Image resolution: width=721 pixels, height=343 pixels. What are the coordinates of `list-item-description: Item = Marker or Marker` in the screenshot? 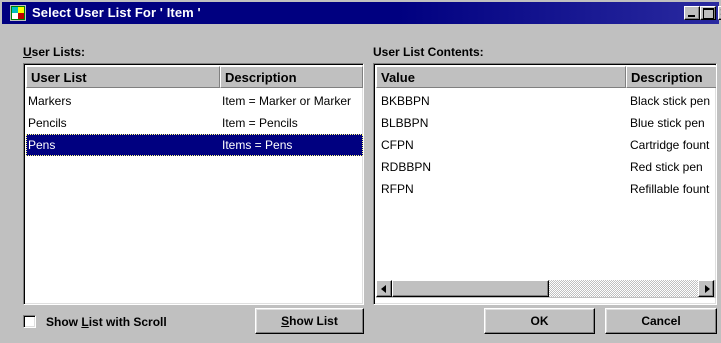 It's located at (287, 101).